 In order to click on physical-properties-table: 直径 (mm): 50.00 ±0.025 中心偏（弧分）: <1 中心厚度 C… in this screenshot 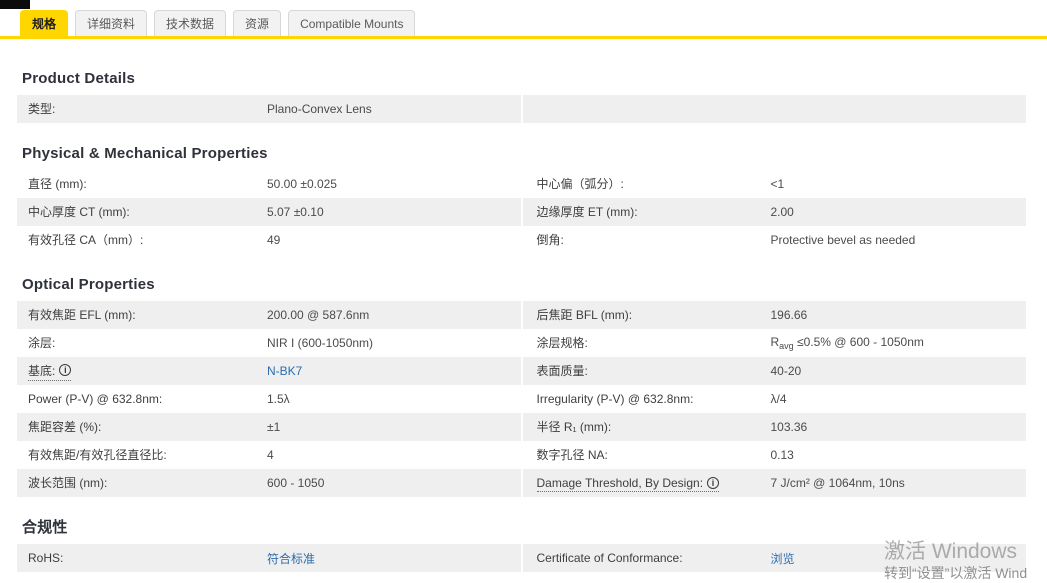, I will do `click(521, 212)`.